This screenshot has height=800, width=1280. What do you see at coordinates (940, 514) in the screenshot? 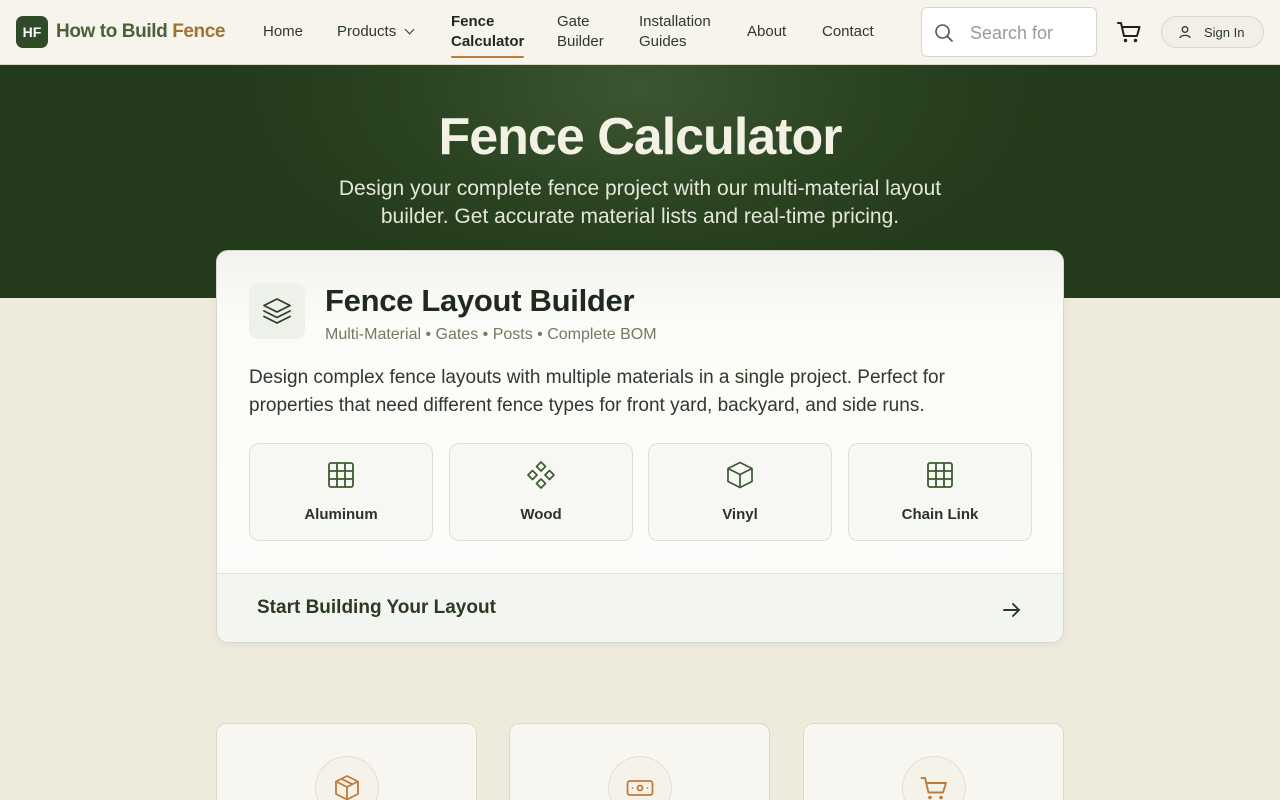
I see `material-label: Chain Link` at bounding box center [940, 514].